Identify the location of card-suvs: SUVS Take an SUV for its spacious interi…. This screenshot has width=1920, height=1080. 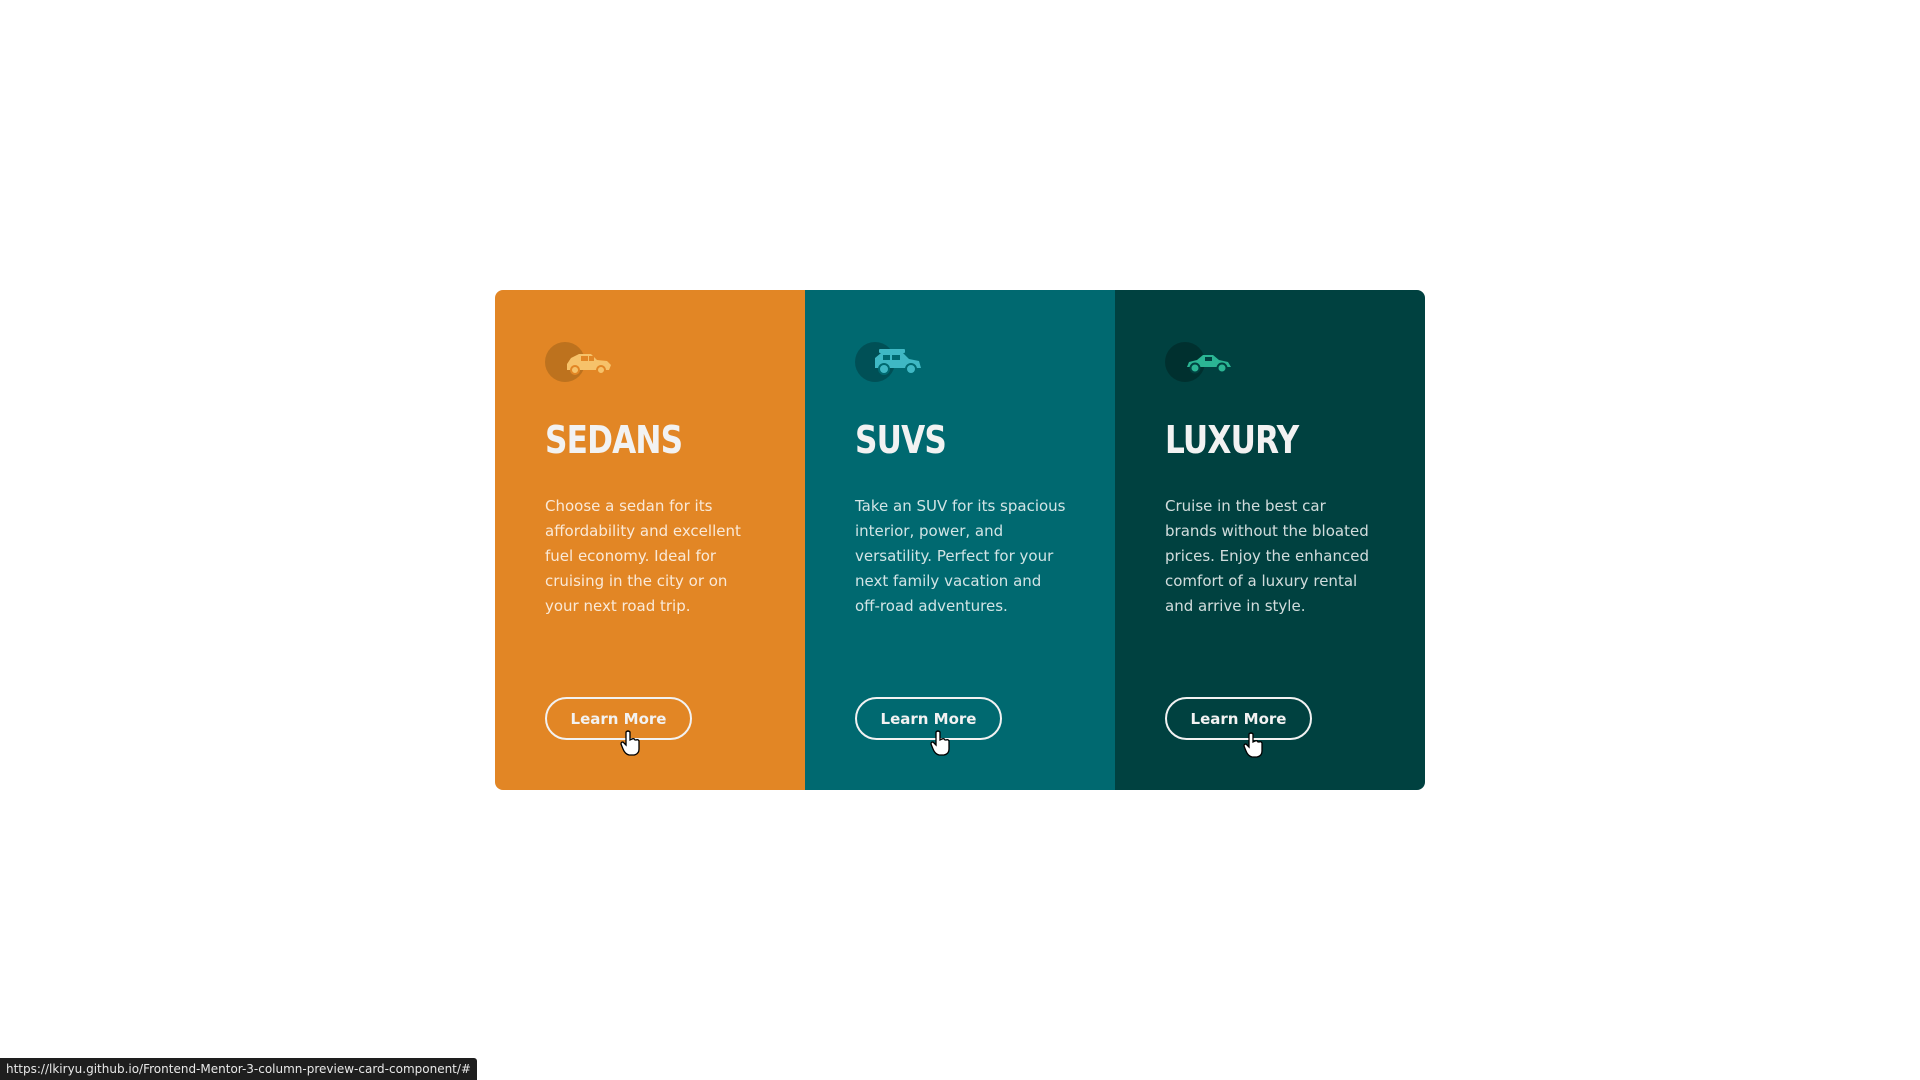
(960, 540).